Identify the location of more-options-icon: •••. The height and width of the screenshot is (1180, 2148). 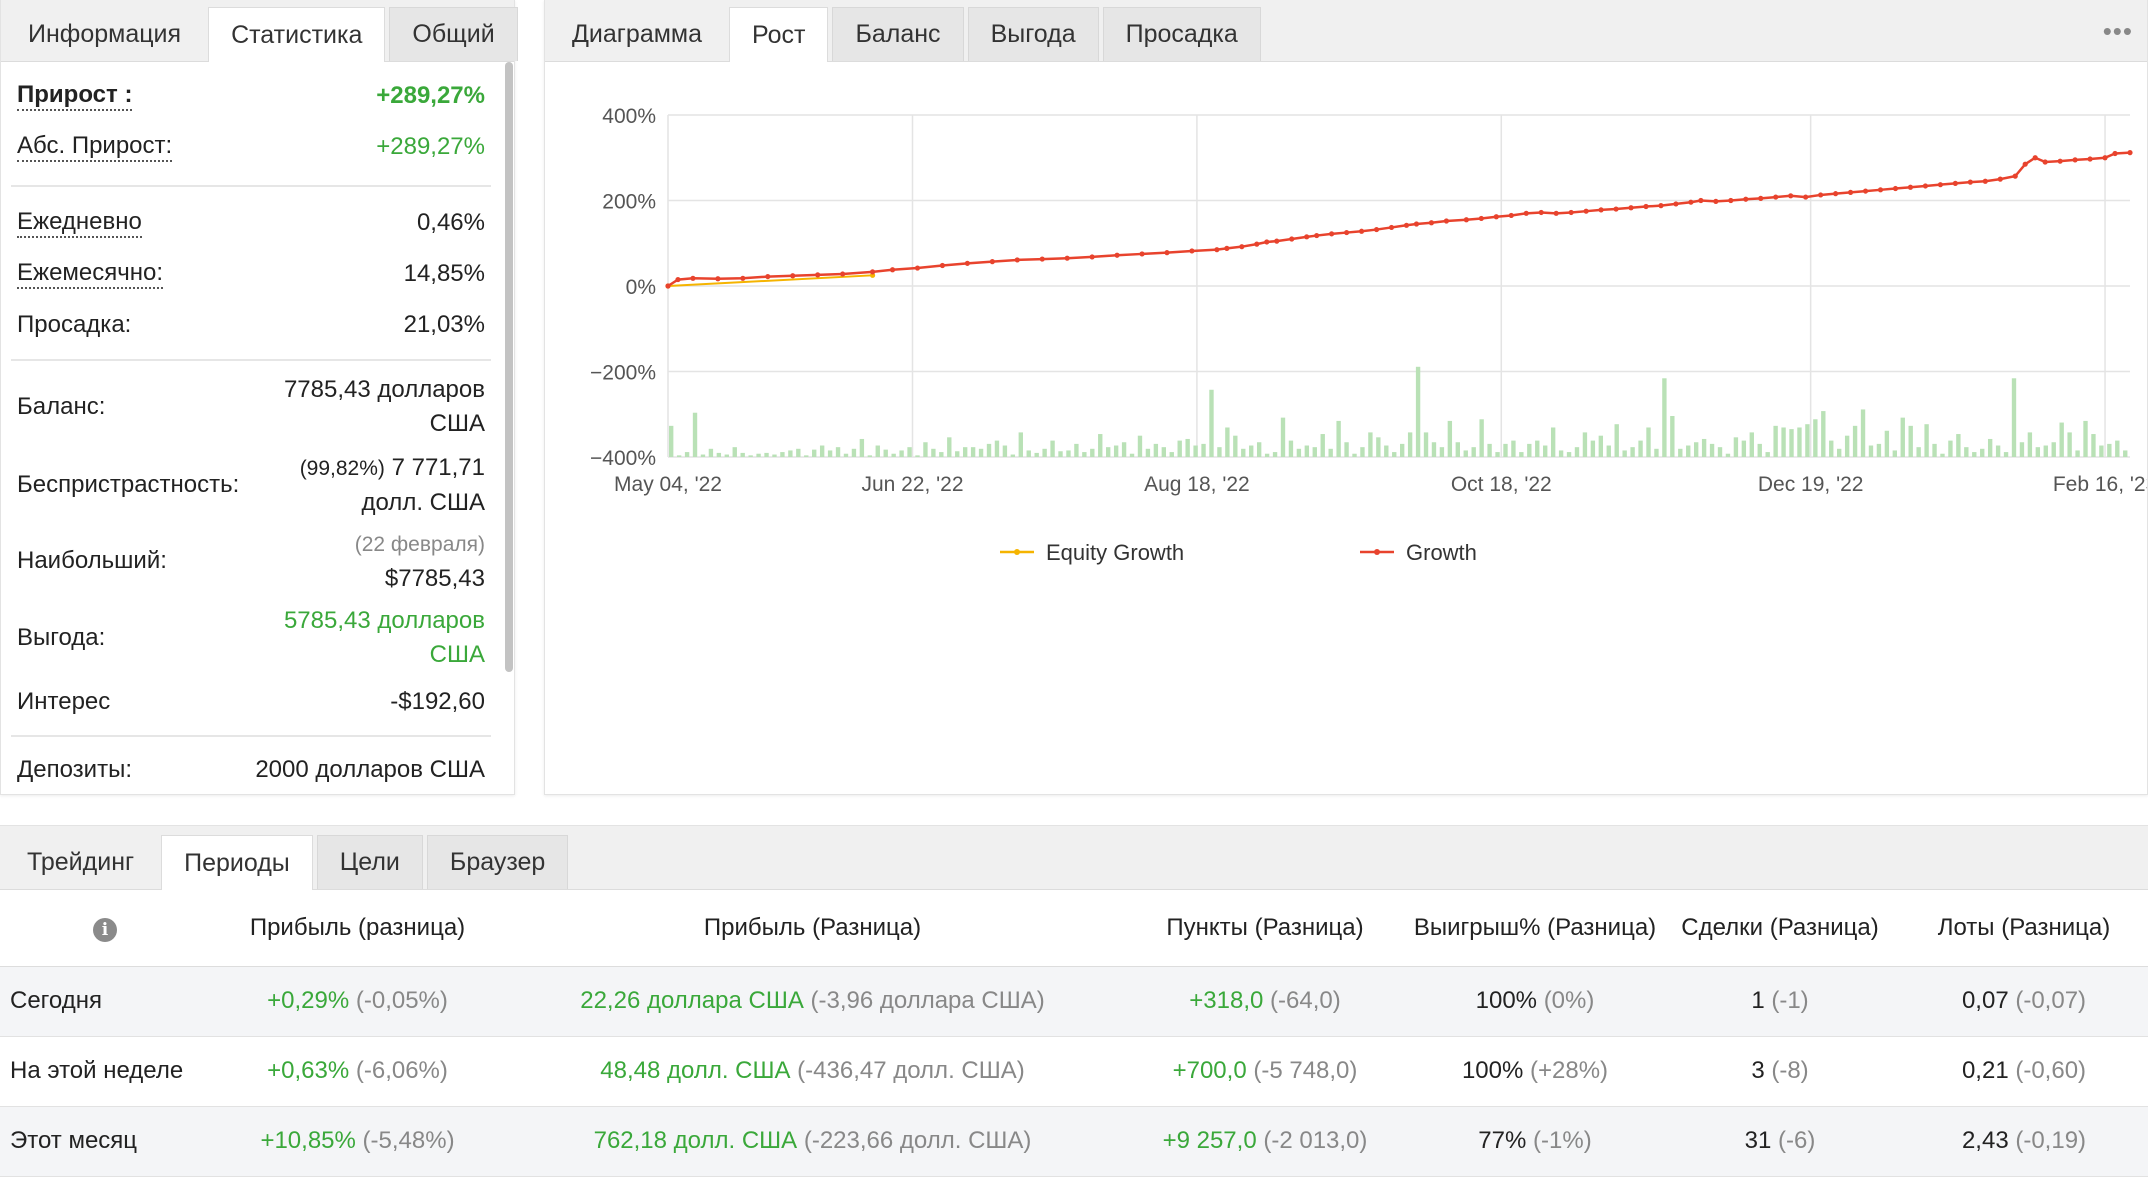
(2118, 31).